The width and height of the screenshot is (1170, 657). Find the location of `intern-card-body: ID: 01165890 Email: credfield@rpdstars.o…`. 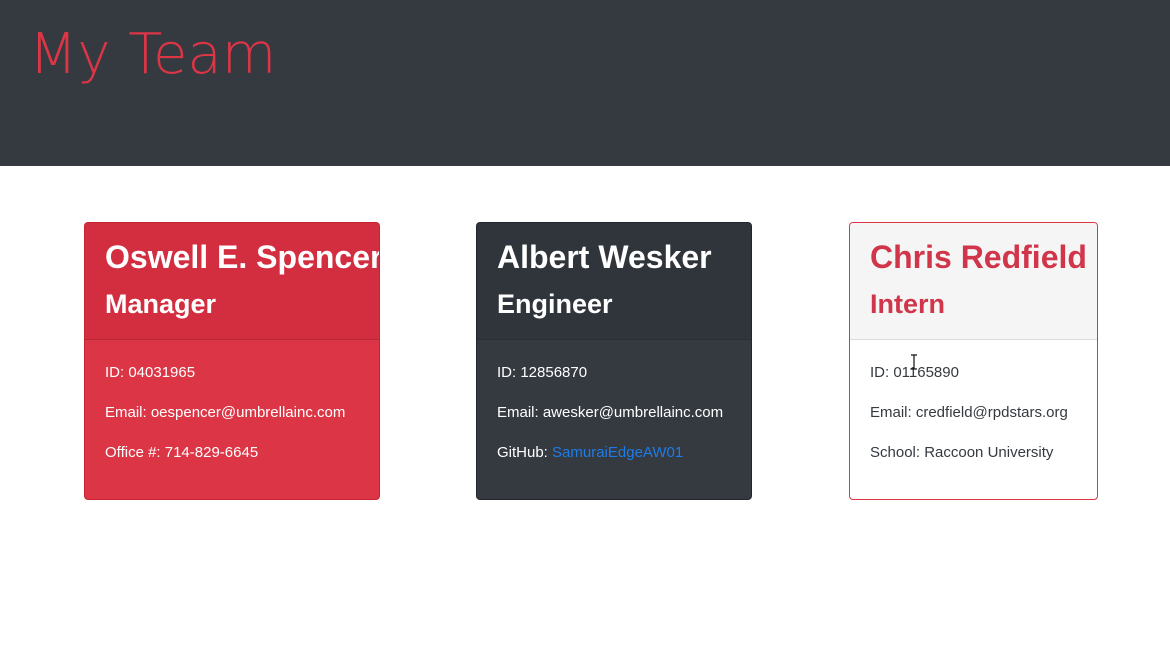

intern-card-body: ID: 01165890 Email: credfield@rpdstars.o… is located at coordinates (978, 421).